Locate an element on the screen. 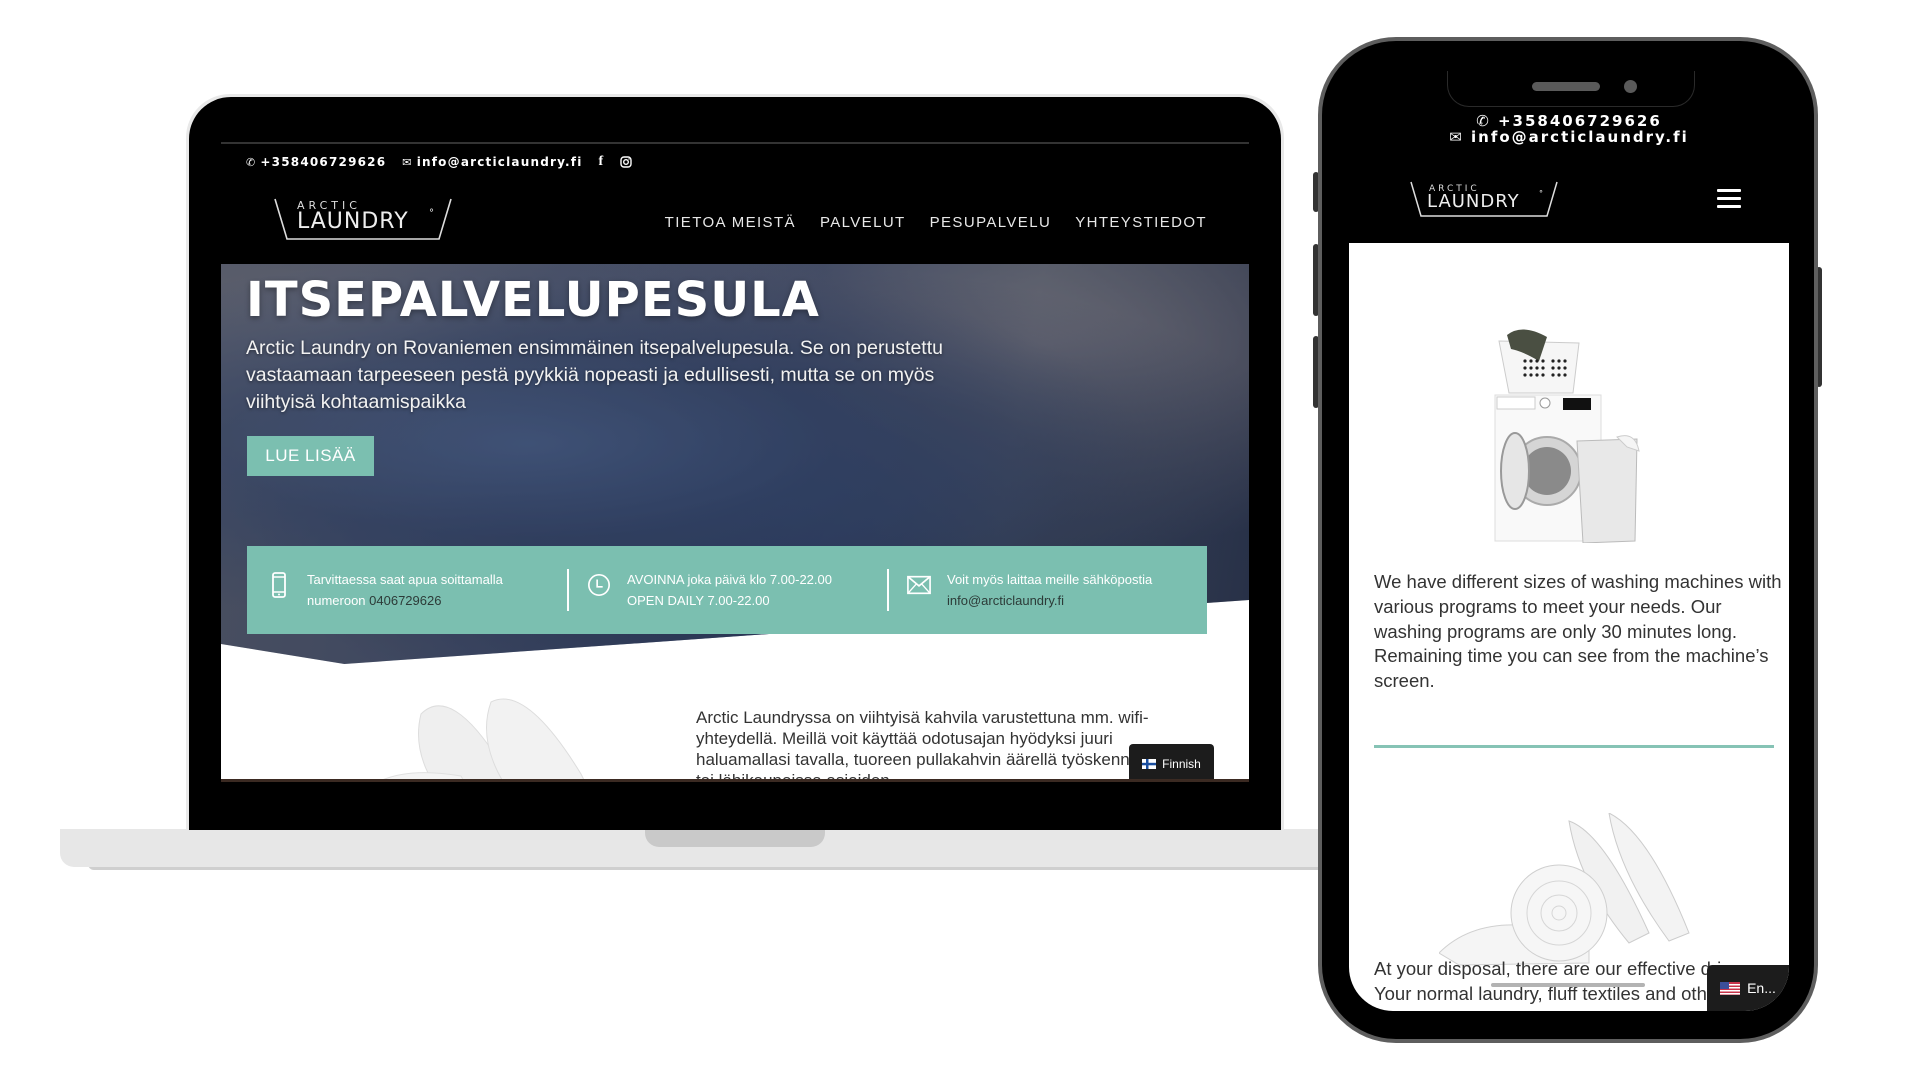  topbar-email: info@arcticlaundry.fi is located at coordinates (499, 162).